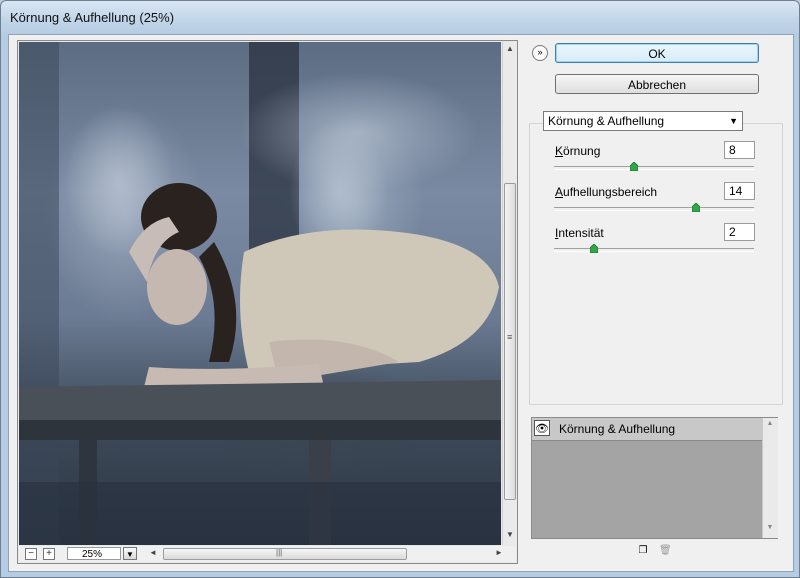  I want to click on vertical-scroll-thumb: ≡, so click(510, 341).